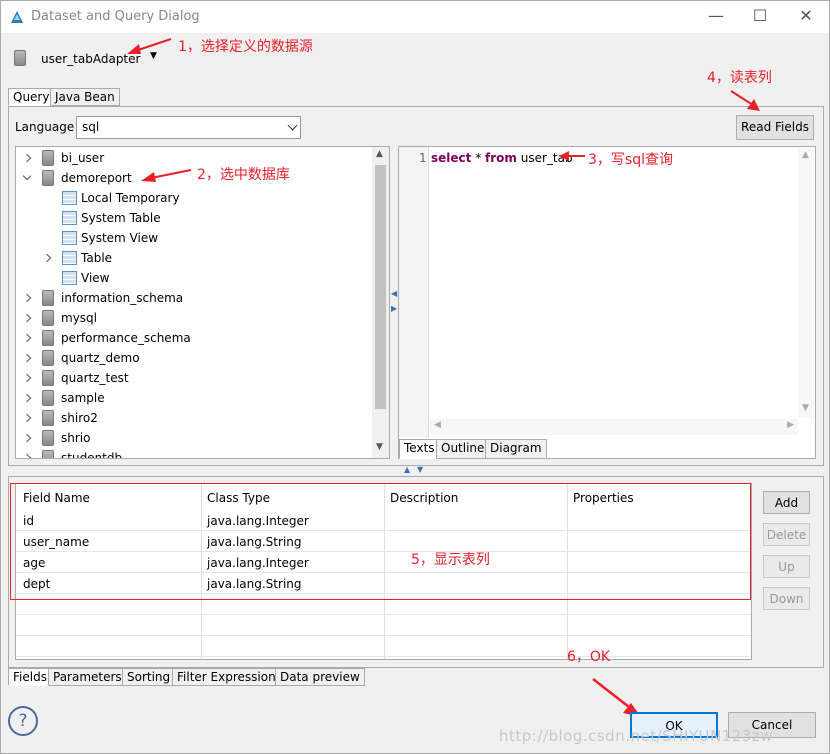 Image resolution: width=830 pixels, height=754 pixels. Describe the element at coordinates (149, 677) in the screenshot. I see `tab-sorting: Sorting` at that location.